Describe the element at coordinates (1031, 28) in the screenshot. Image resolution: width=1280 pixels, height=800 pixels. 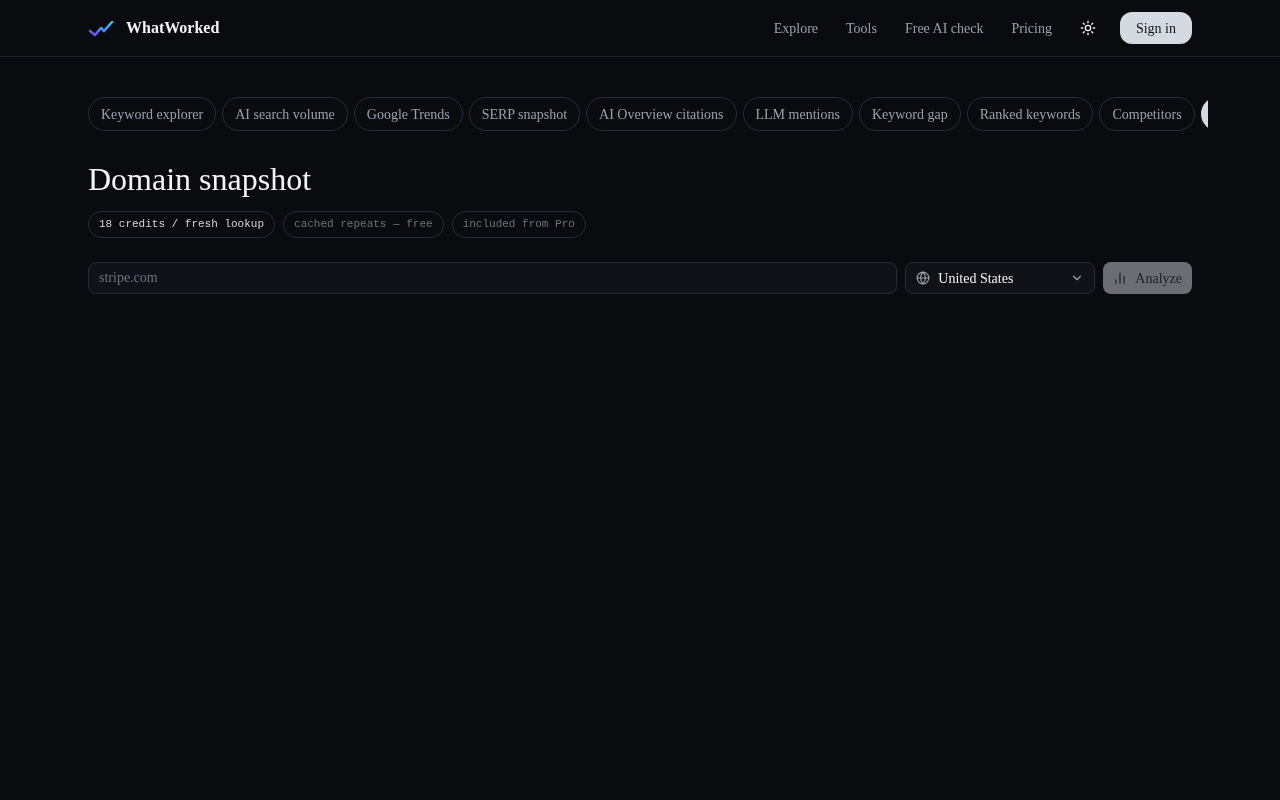
I see `nav-link: Pricing` at that location.